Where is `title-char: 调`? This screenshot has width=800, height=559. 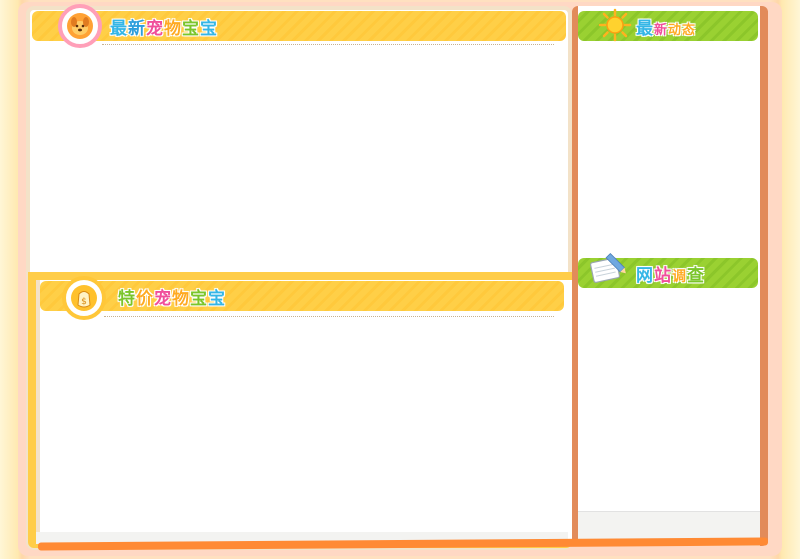 title-char: 调 is located at coordinates (679, 277).